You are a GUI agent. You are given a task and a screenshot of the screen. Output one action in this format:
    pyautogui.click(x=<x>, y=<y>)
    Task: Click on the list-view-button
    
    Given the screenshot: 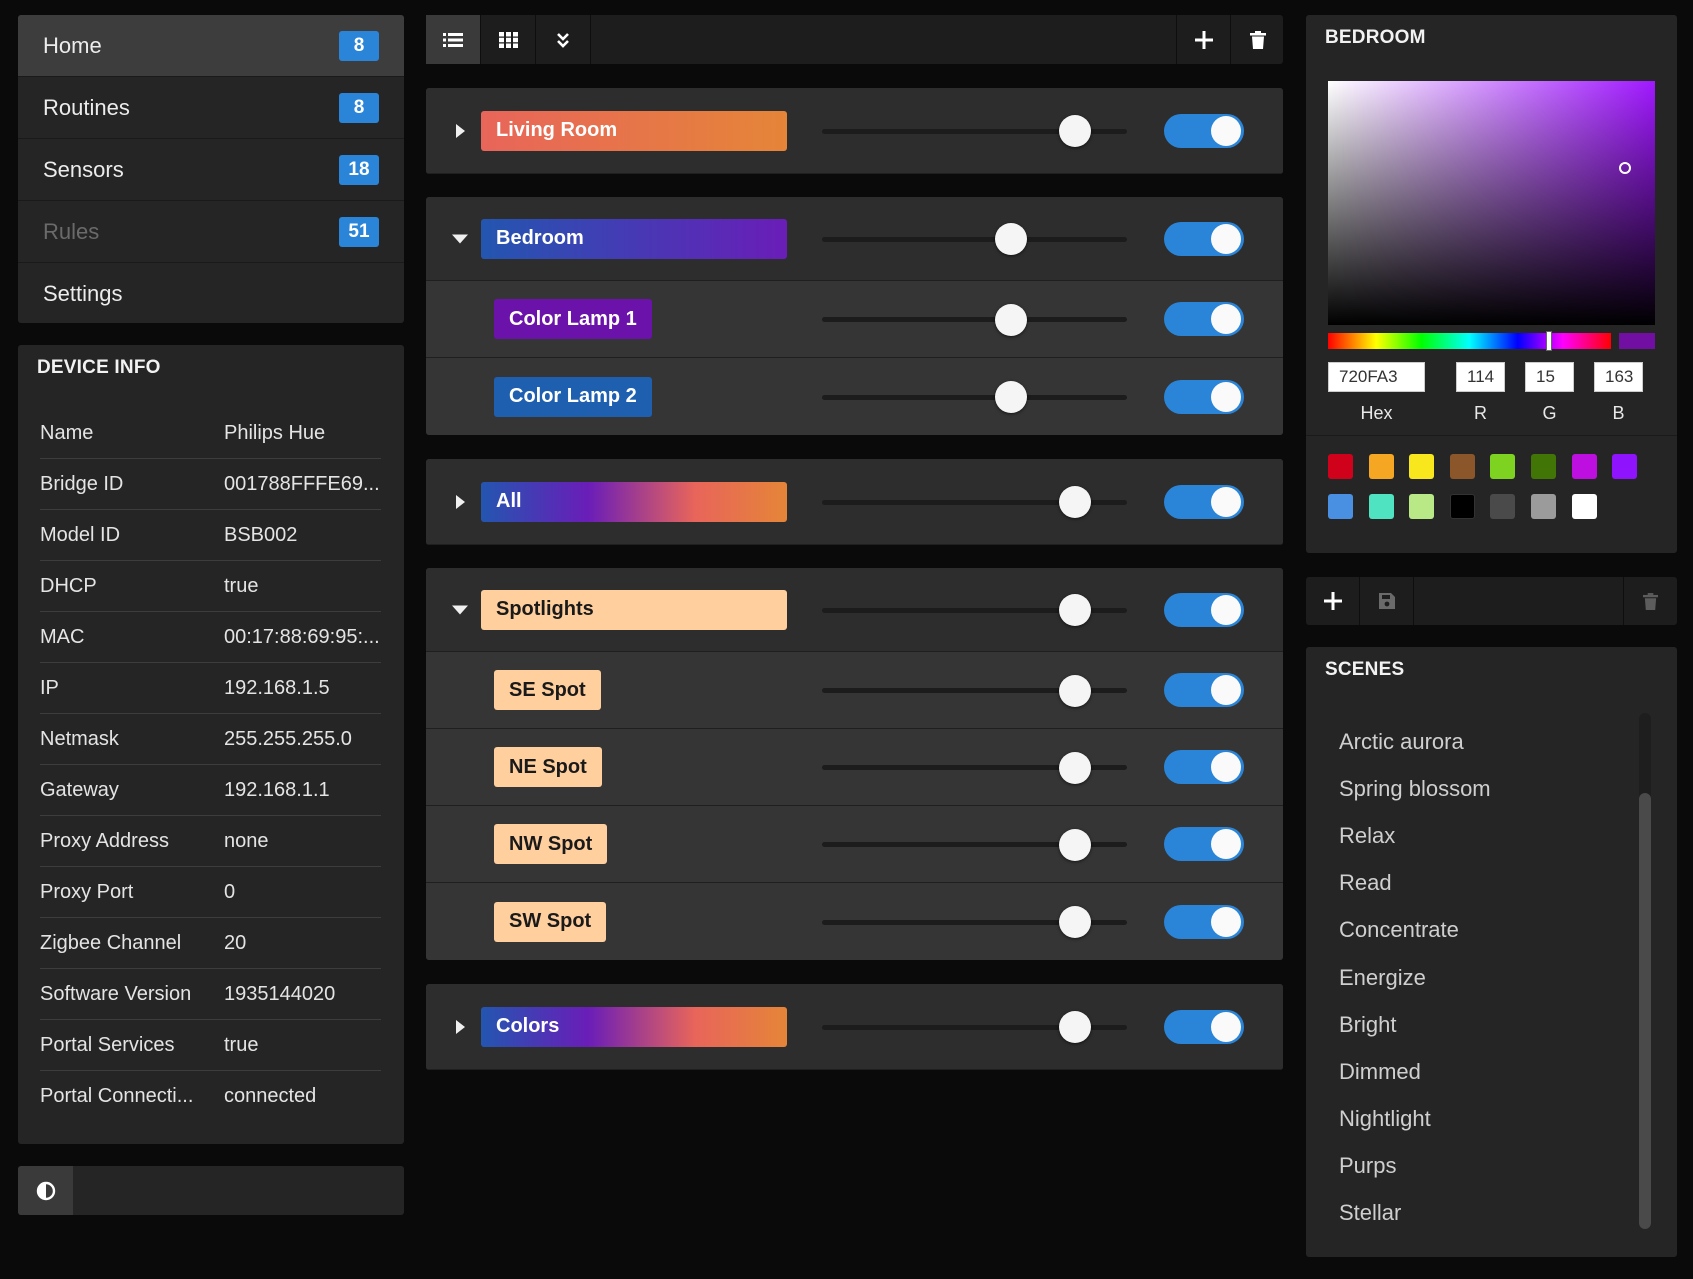 What is the action you would take?
    pyautogui.click(x=453, y=39)
    